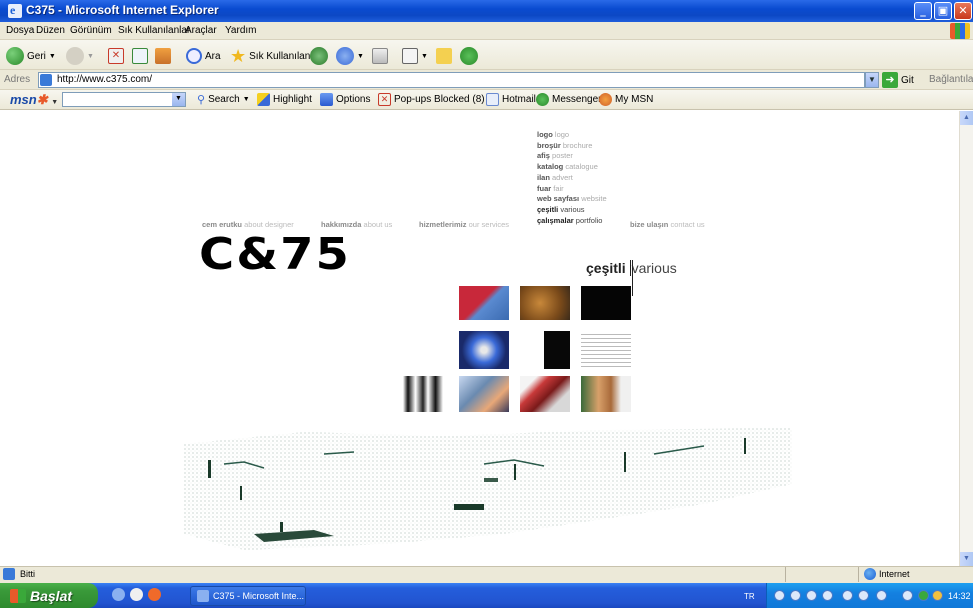 Image resolution: width=973 pixels, height=608 pixels. What do you see at coordinates (384, 99) in the screenshot?
I see `popup-blocker-icon: ✕` at bounding box center [384, 99].